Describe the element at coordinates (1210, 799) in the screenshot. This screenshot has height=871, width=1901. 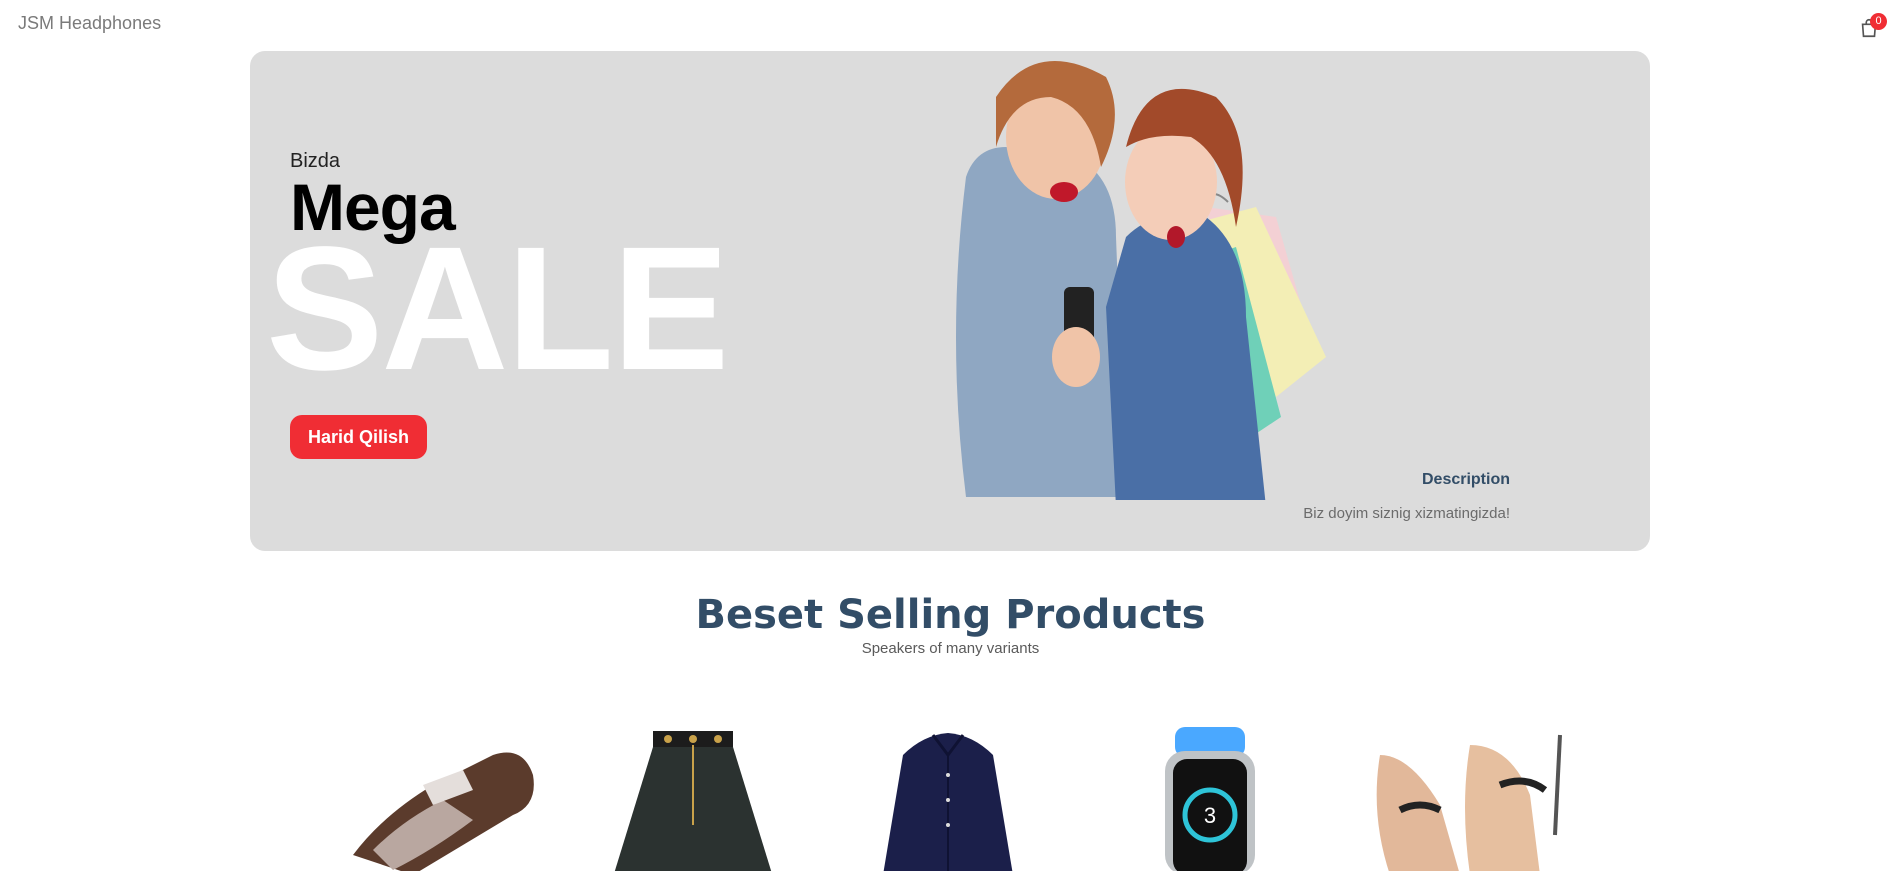
I see `product-image-watch: 3` at that location.